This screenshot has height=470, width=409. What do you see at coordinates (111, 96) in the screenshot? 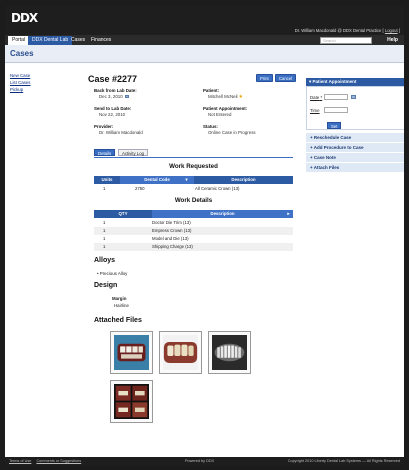
I see `back-date-value: Dec 3, 2010` at bounding box center [111, 96].